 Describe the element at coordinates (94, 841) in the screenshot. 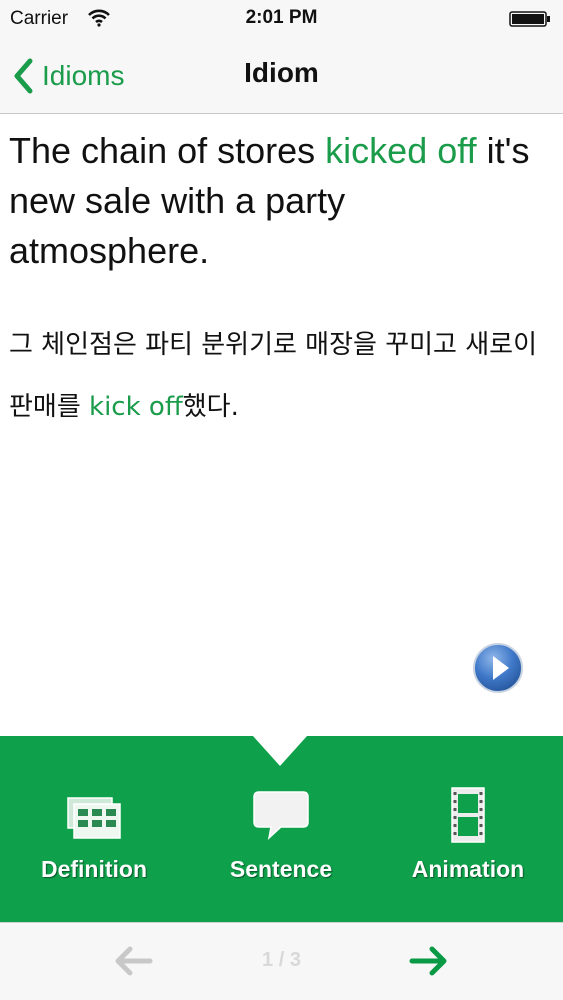

I see `tab-definition: Definition` at that location.